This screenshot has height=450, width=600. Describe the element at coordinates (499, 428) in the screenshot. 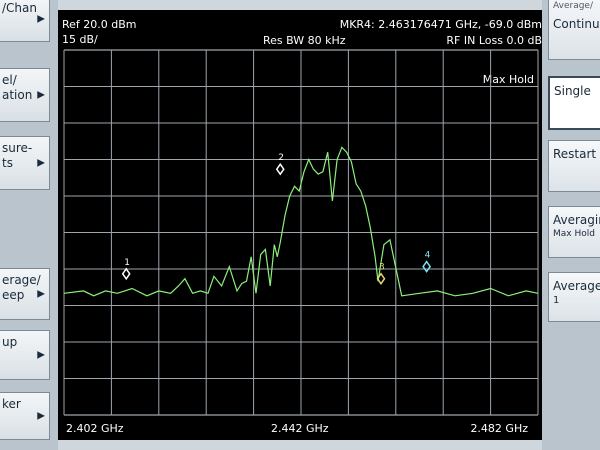

I see `stop-freq: 2.482 GHz` at that location.